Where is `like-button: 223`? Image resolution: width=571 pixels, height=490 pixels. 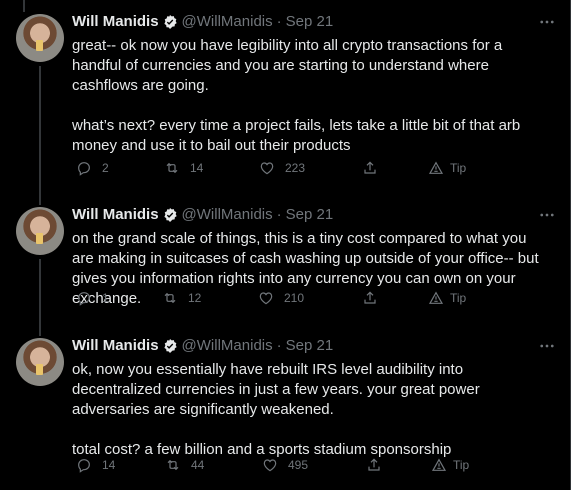 like-button: 223 is located at coordinates (282, 168).